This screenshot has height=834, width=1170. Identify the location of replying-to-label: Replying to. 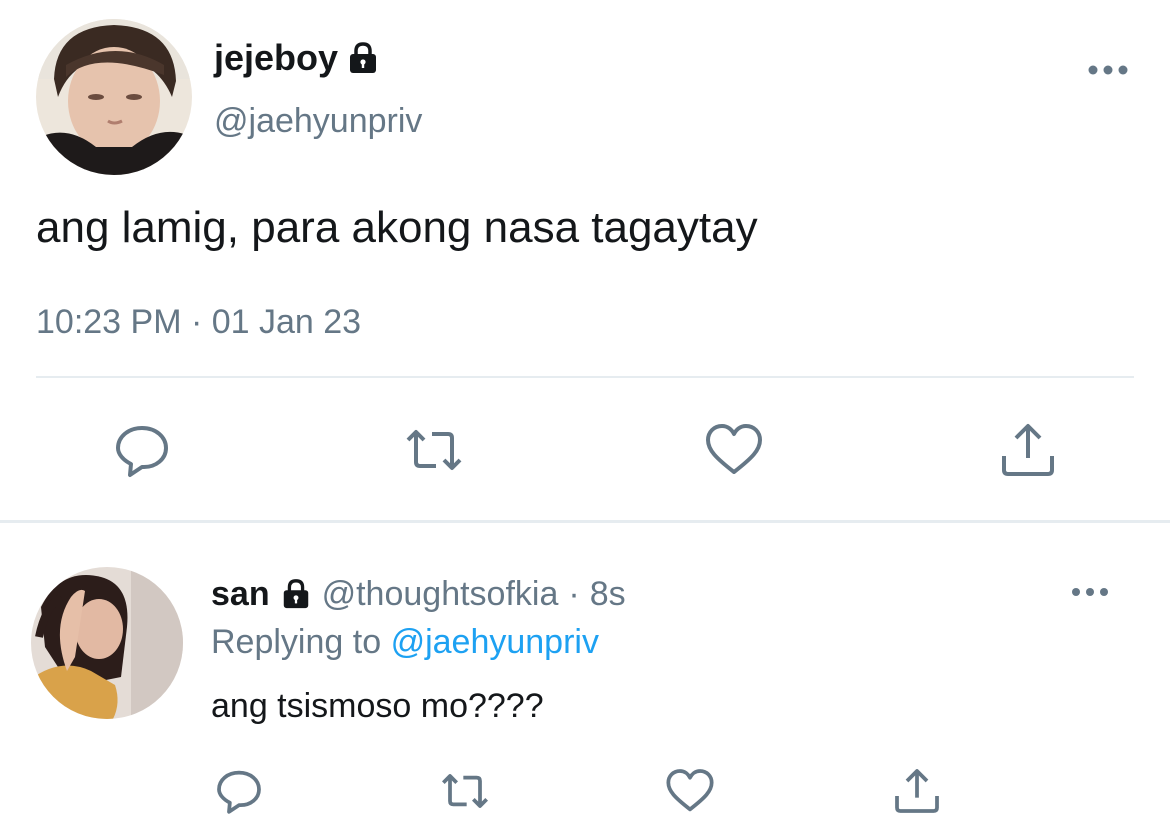
(296, 642).